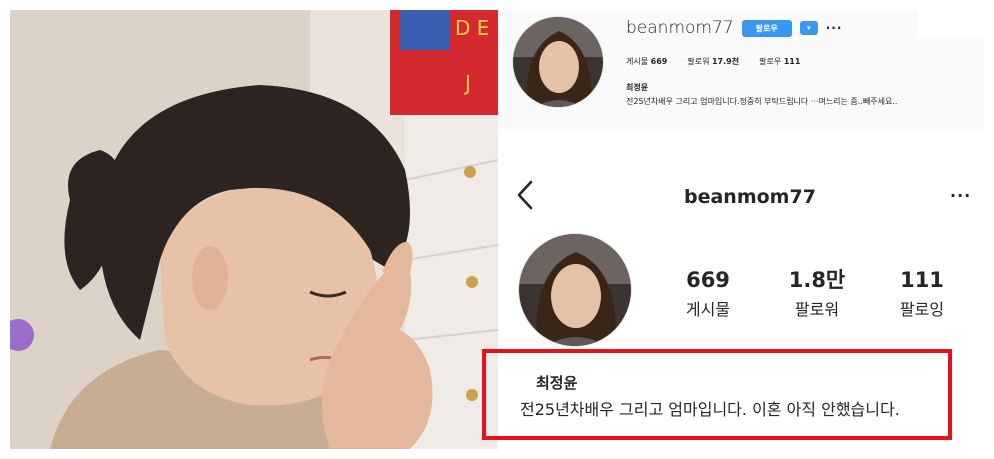 This screenshot has width=994, height=459. What do you see at coordinates (467, 83) in the screenshot?
I see `svg-text: J` at bounding box center [467, 83].